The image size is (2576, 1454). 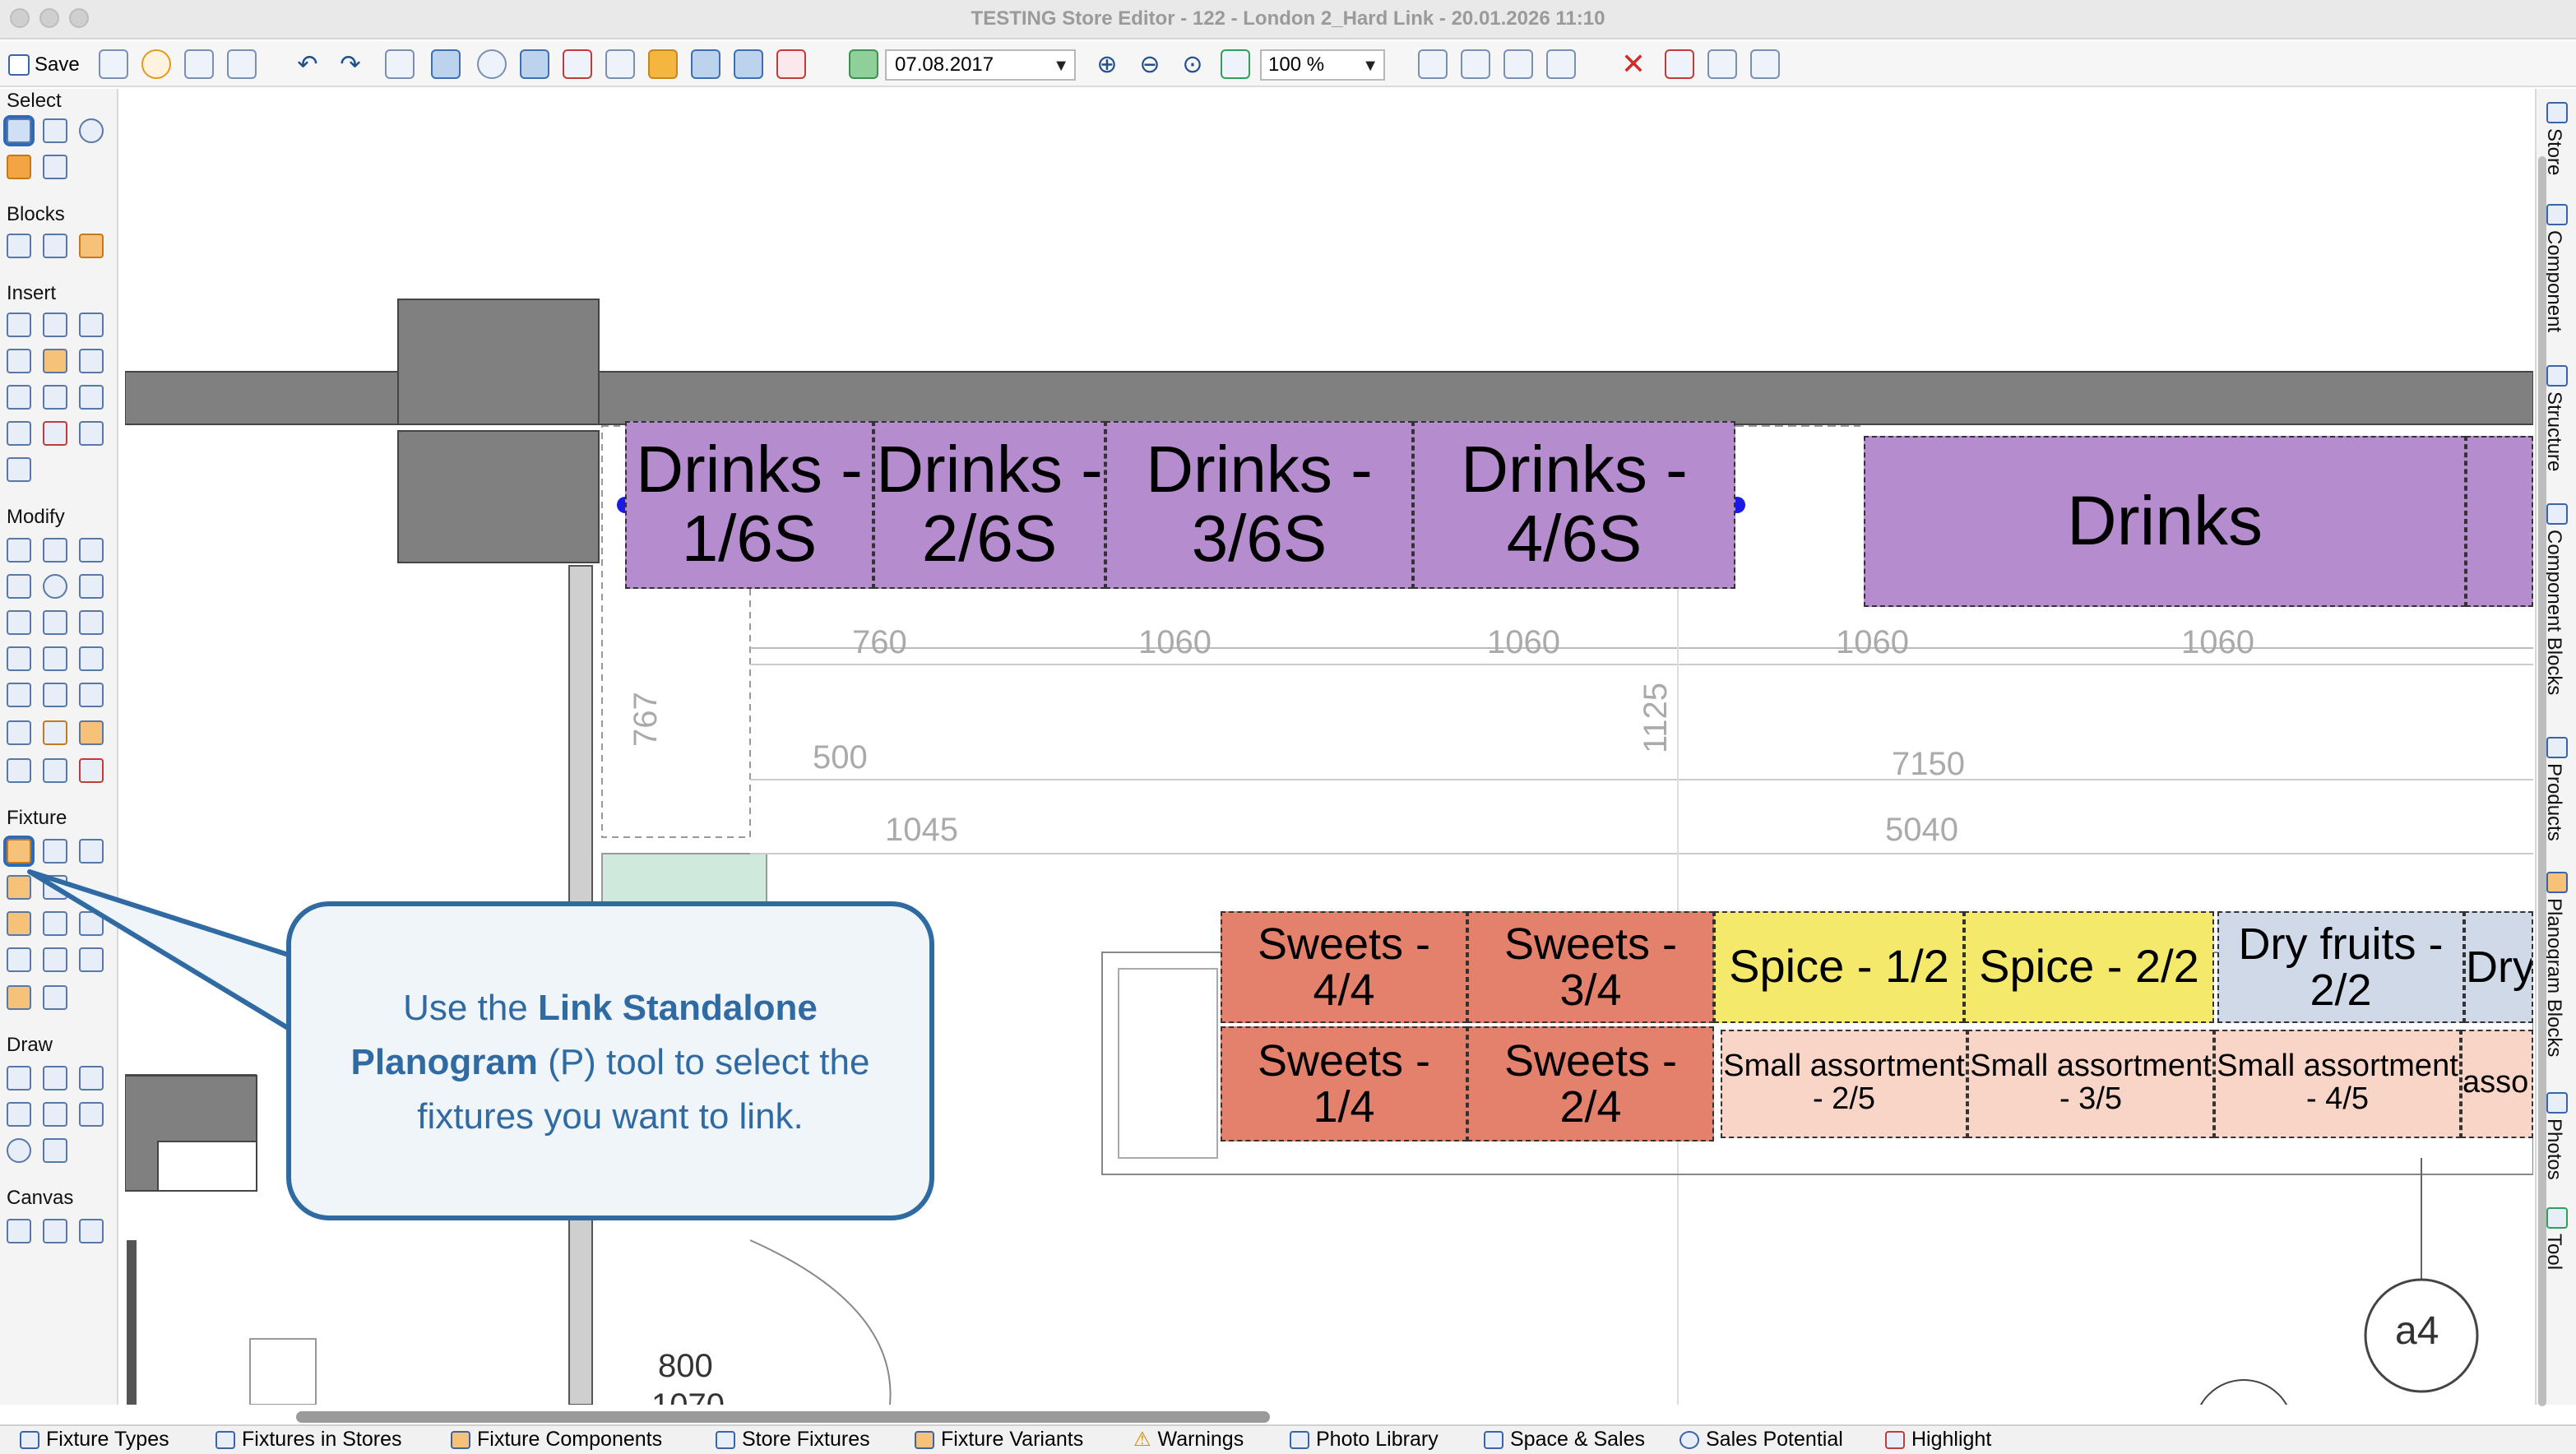 What do you see at coordinates (20, 18) in the screenshot?
I see `close-window-icon` at bounding box center [20, 18].